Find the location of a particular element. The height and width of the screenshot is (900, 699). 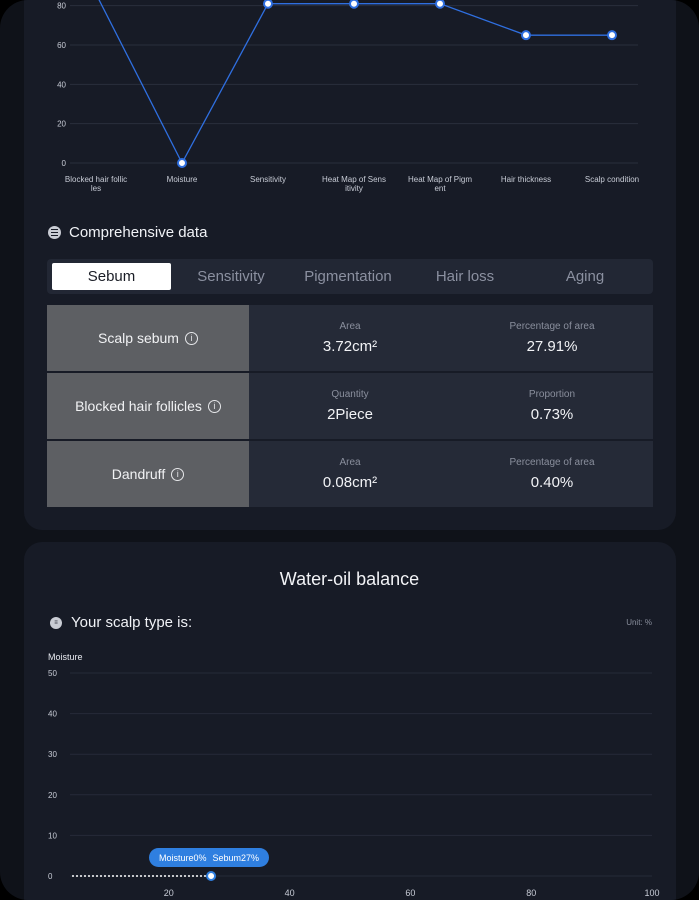

value-text: 3.72cm² is located at coordinates (350, 346).